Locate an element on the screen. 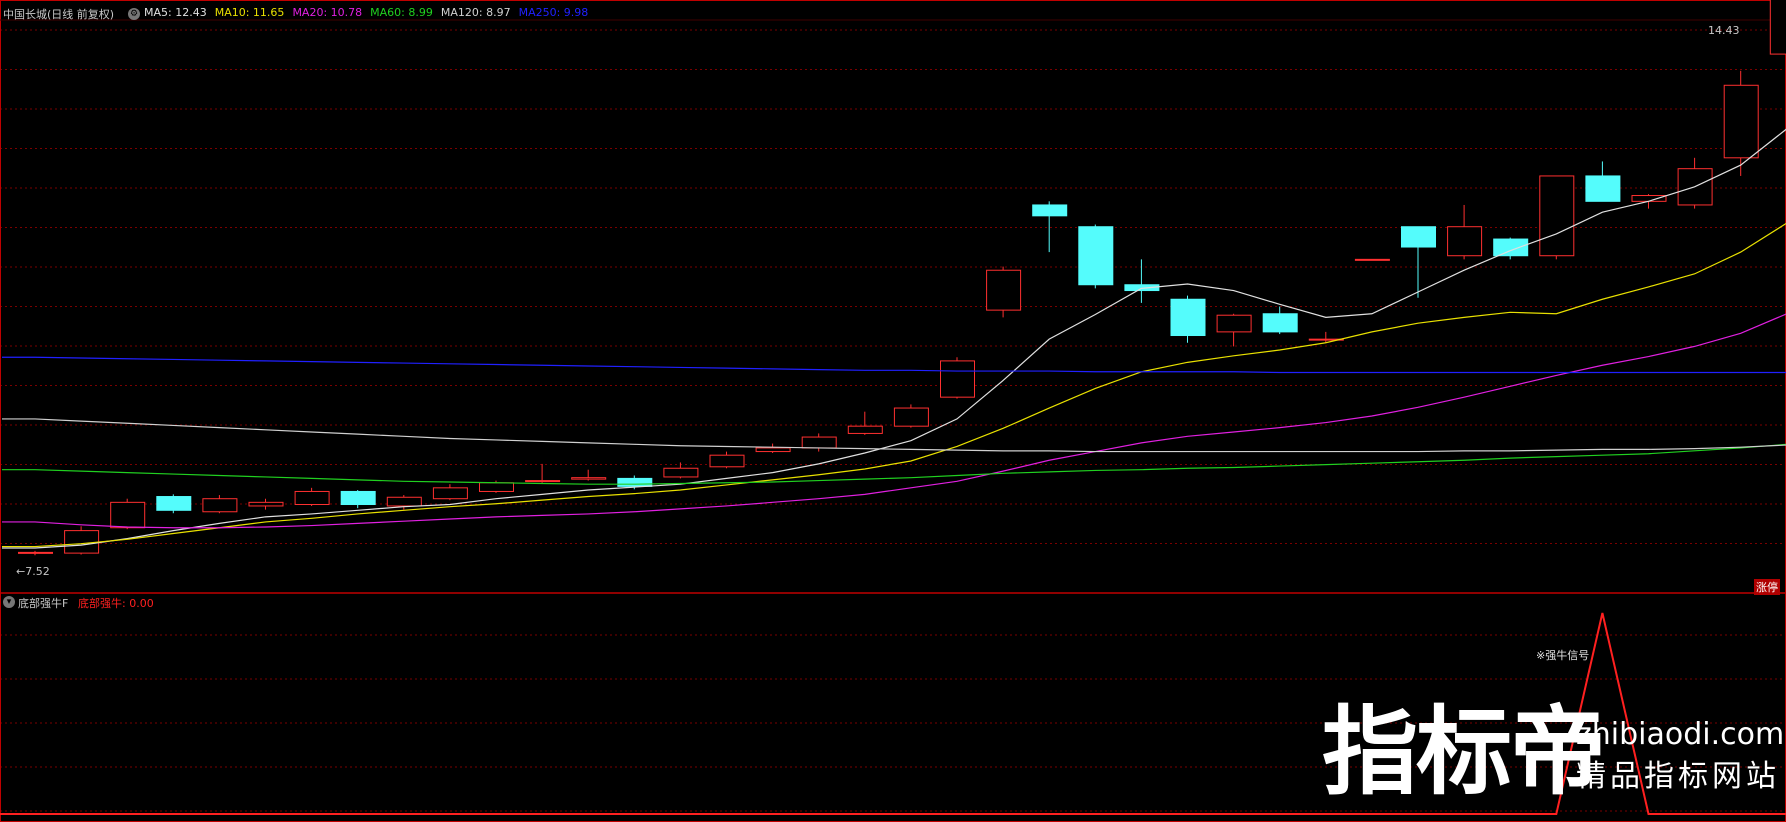 The image size is (1786, 822). high-price-label: 14.43 is located at coordinates (1724, 30).